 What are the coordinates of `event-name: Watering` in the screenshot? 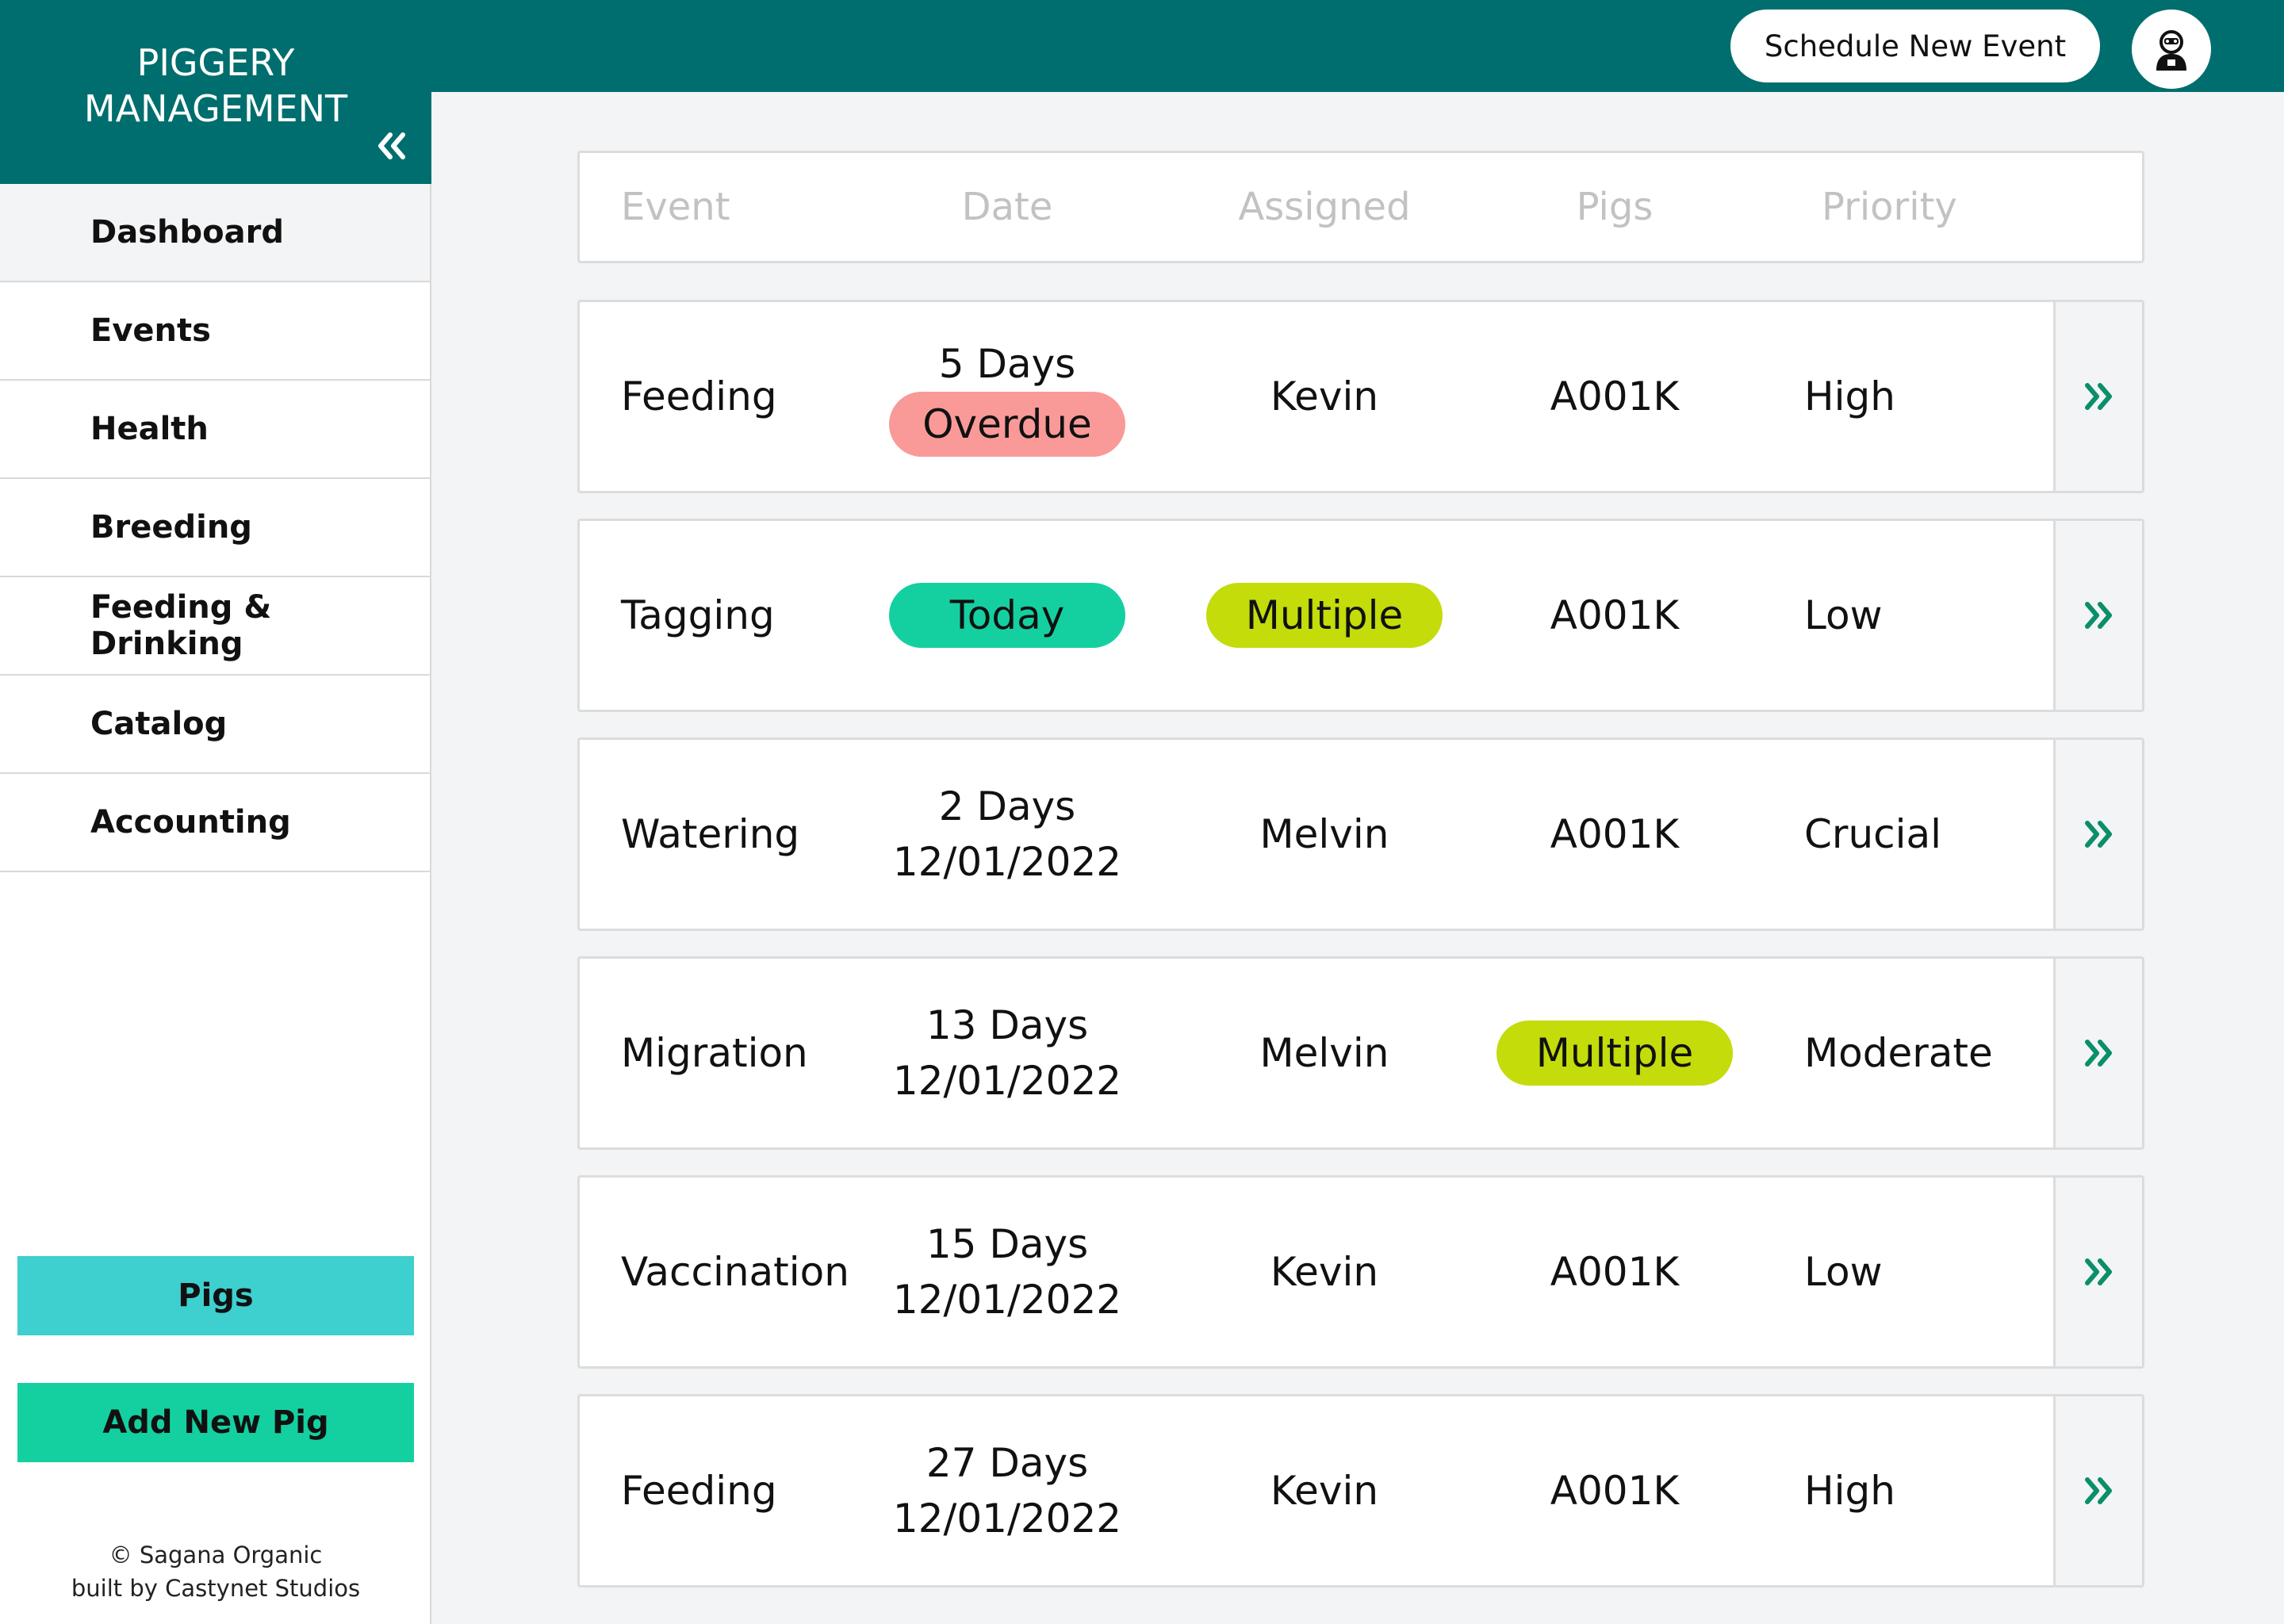 It's located at (710, 834).